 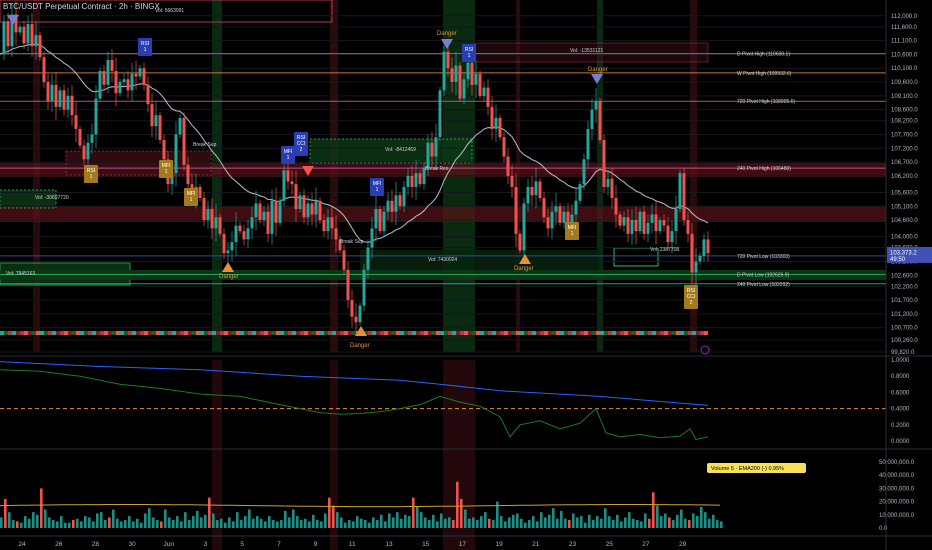 I want to click on price-tick-label: 104,000.0, so click(x=904, y=238).